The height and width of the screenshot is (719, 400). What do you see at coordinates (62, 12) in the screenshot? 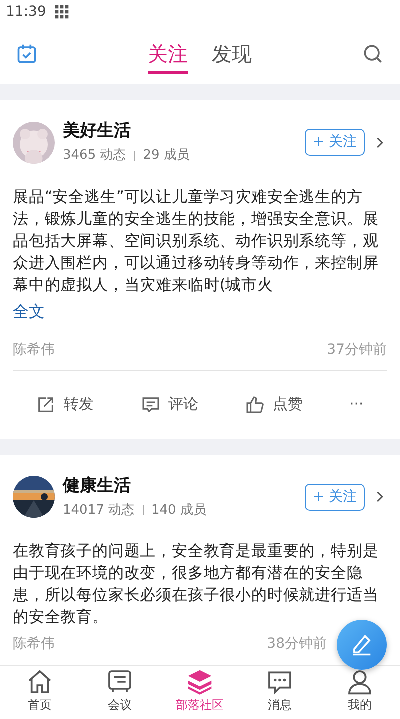
I see `grid-icon` at bounding box center [62, 12].